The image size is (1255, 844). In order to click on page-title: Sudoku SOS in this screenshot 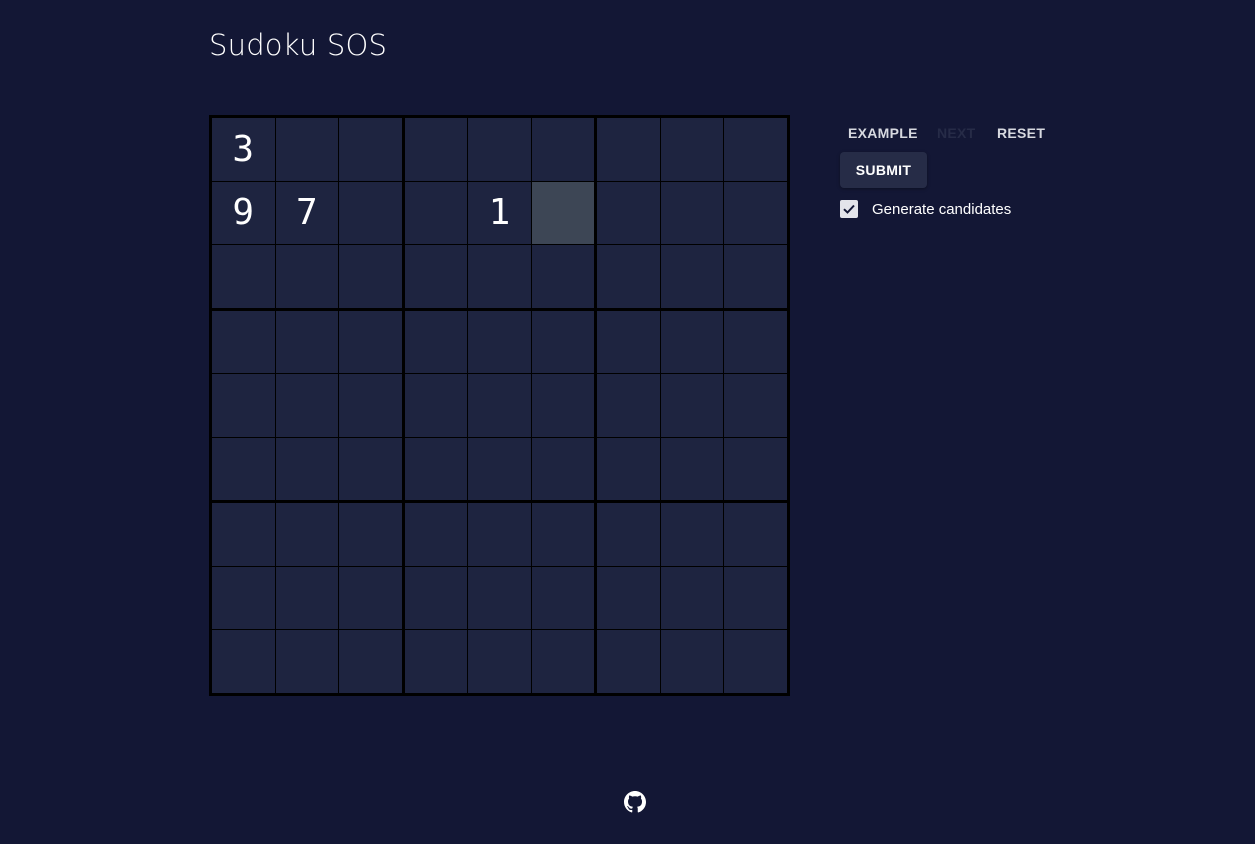, I will do `click(298, 45)`.